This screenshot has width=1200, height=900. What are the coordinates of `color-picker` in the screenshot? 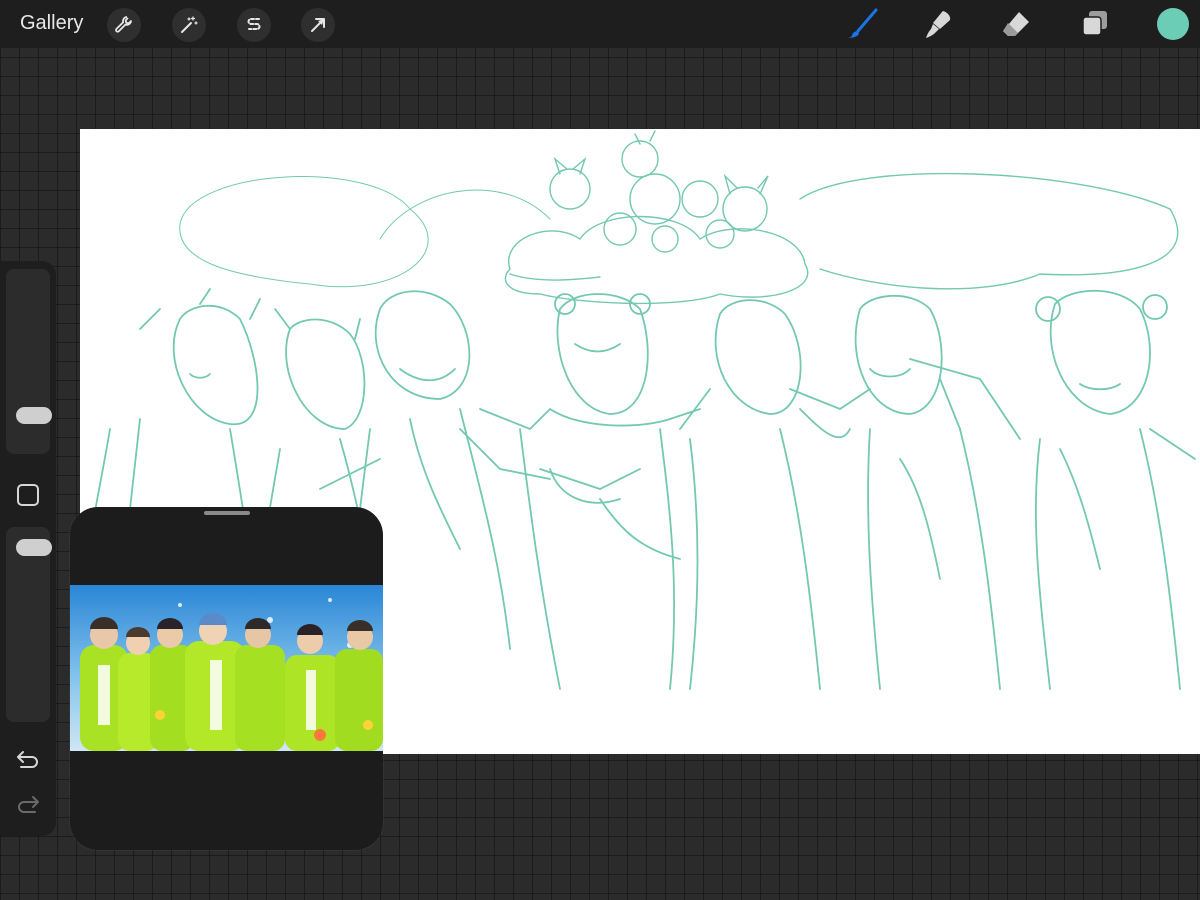 It's located at (1173, 24).